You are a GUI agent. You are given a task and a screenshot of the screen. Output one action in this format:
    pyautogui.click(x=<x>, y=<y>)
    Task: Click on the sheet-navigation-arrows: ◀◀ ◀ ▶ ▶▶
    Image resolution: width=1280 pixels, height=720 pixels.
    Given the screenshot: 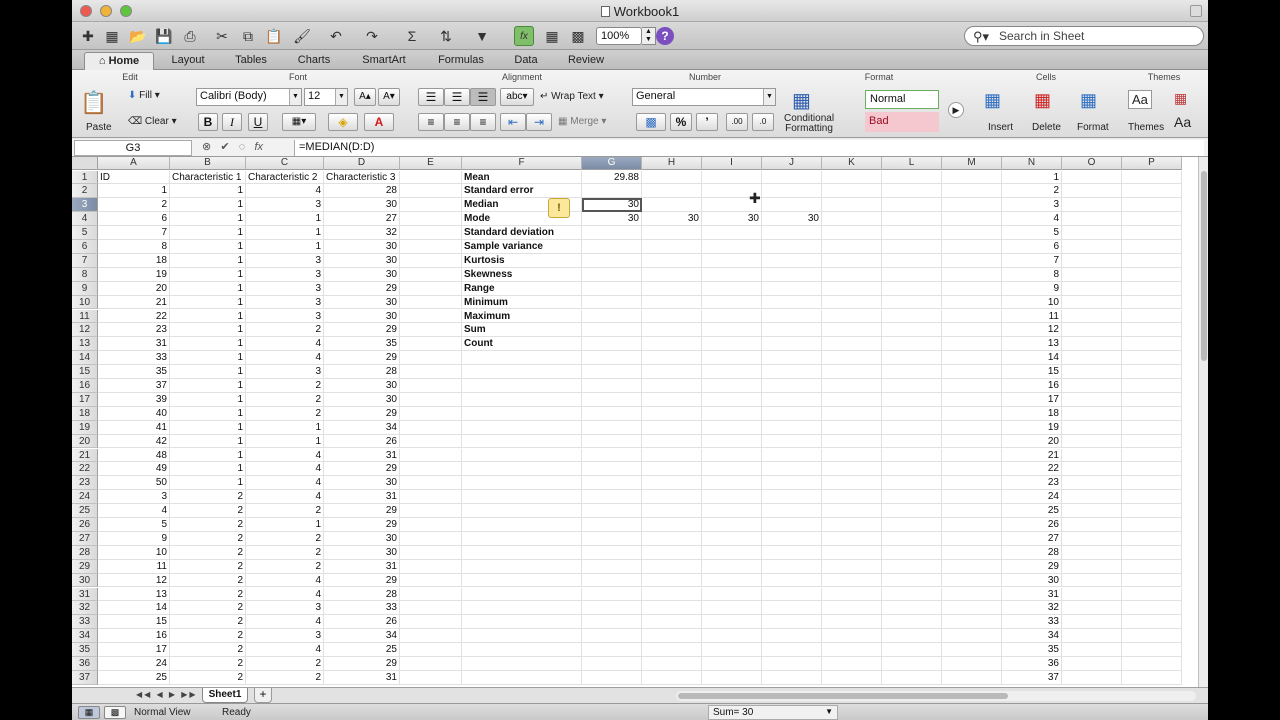 What is the action you would take?
    pyautogui.click(x=167, y=694)
    